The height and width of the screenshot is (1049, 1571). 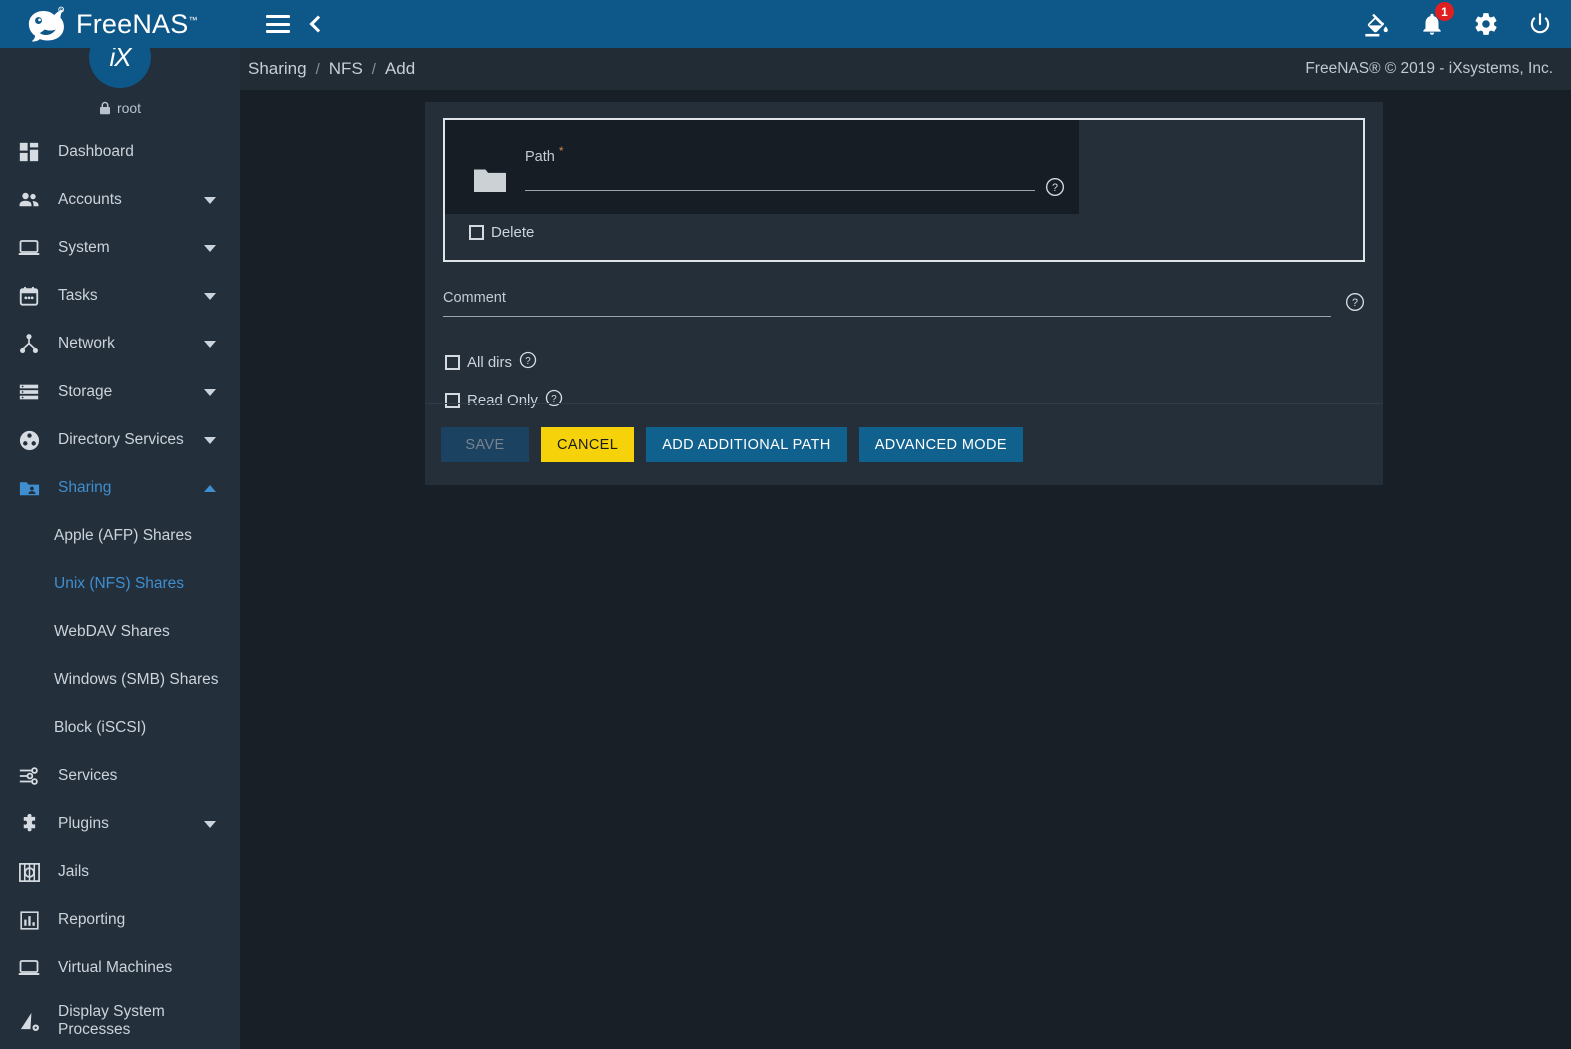 I want to click on path-input, so click(x=780, y=190).